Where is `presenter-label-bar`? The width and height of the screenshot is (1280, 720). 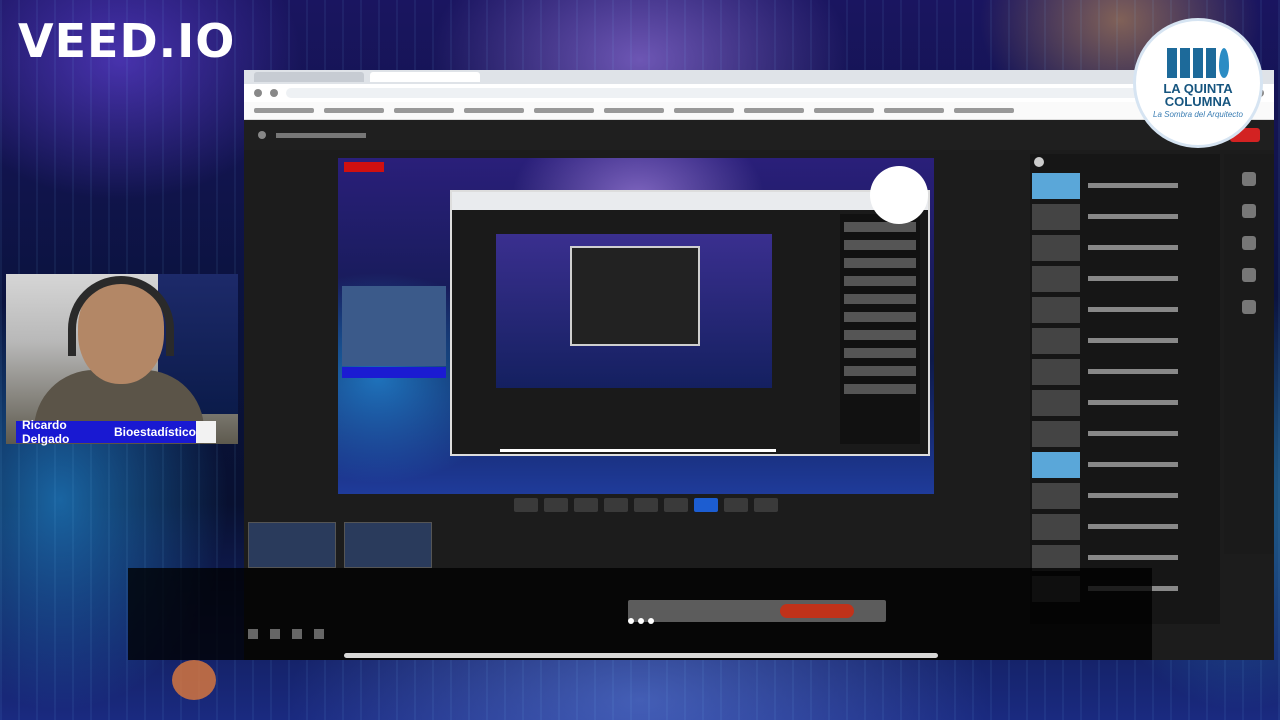 presenter-label-bar is located at coordinates (394, 372).